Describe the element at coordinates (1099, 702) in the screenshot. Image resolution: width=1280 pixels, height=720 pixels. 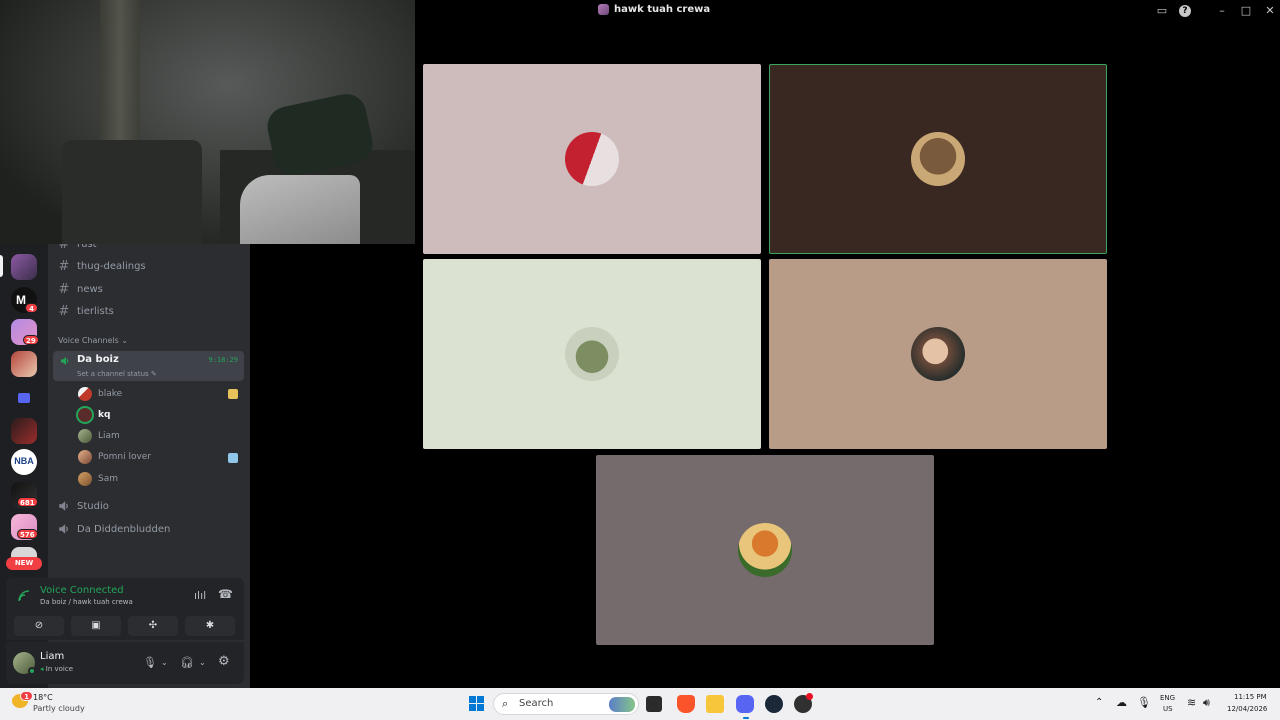
I see `chevron-up-icon: ⌃` at that location.